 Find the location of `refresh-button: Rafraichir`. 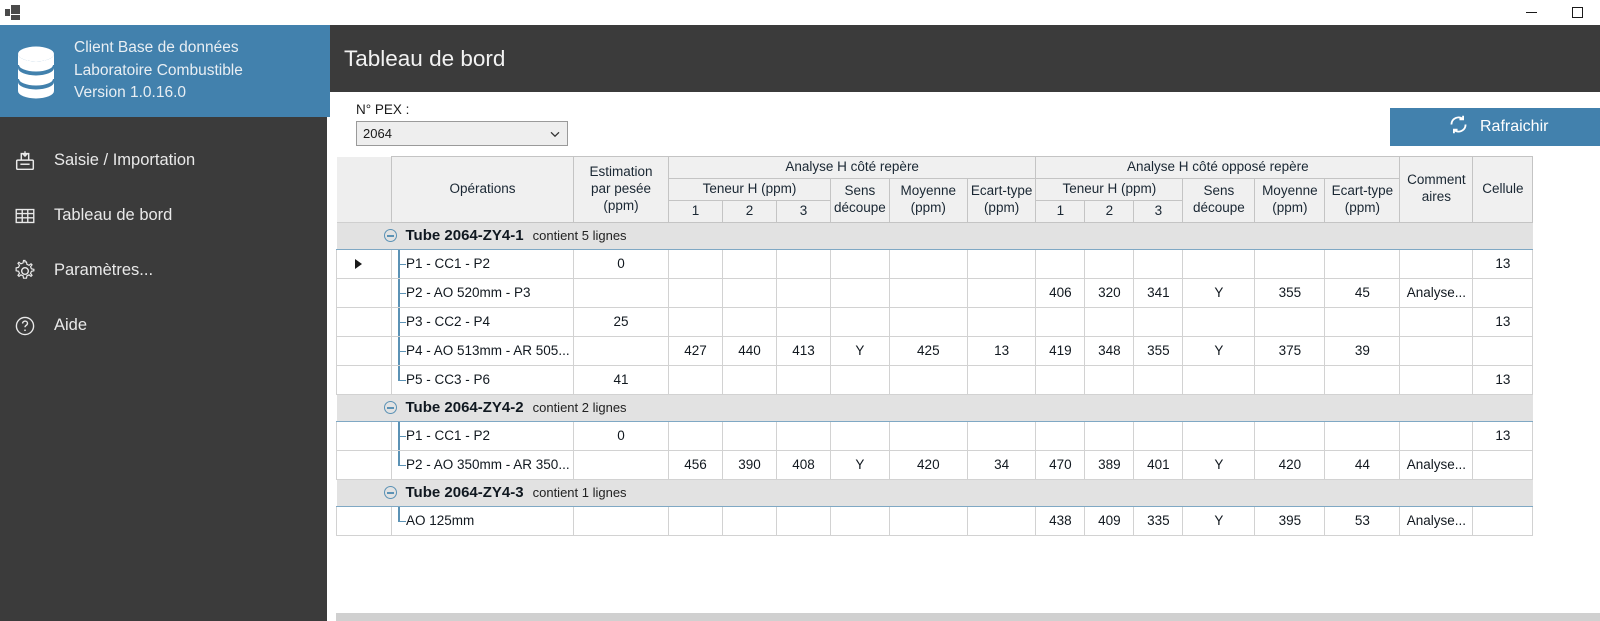

refresh-button: Rafraichir is located at coordinates (1495, 127).